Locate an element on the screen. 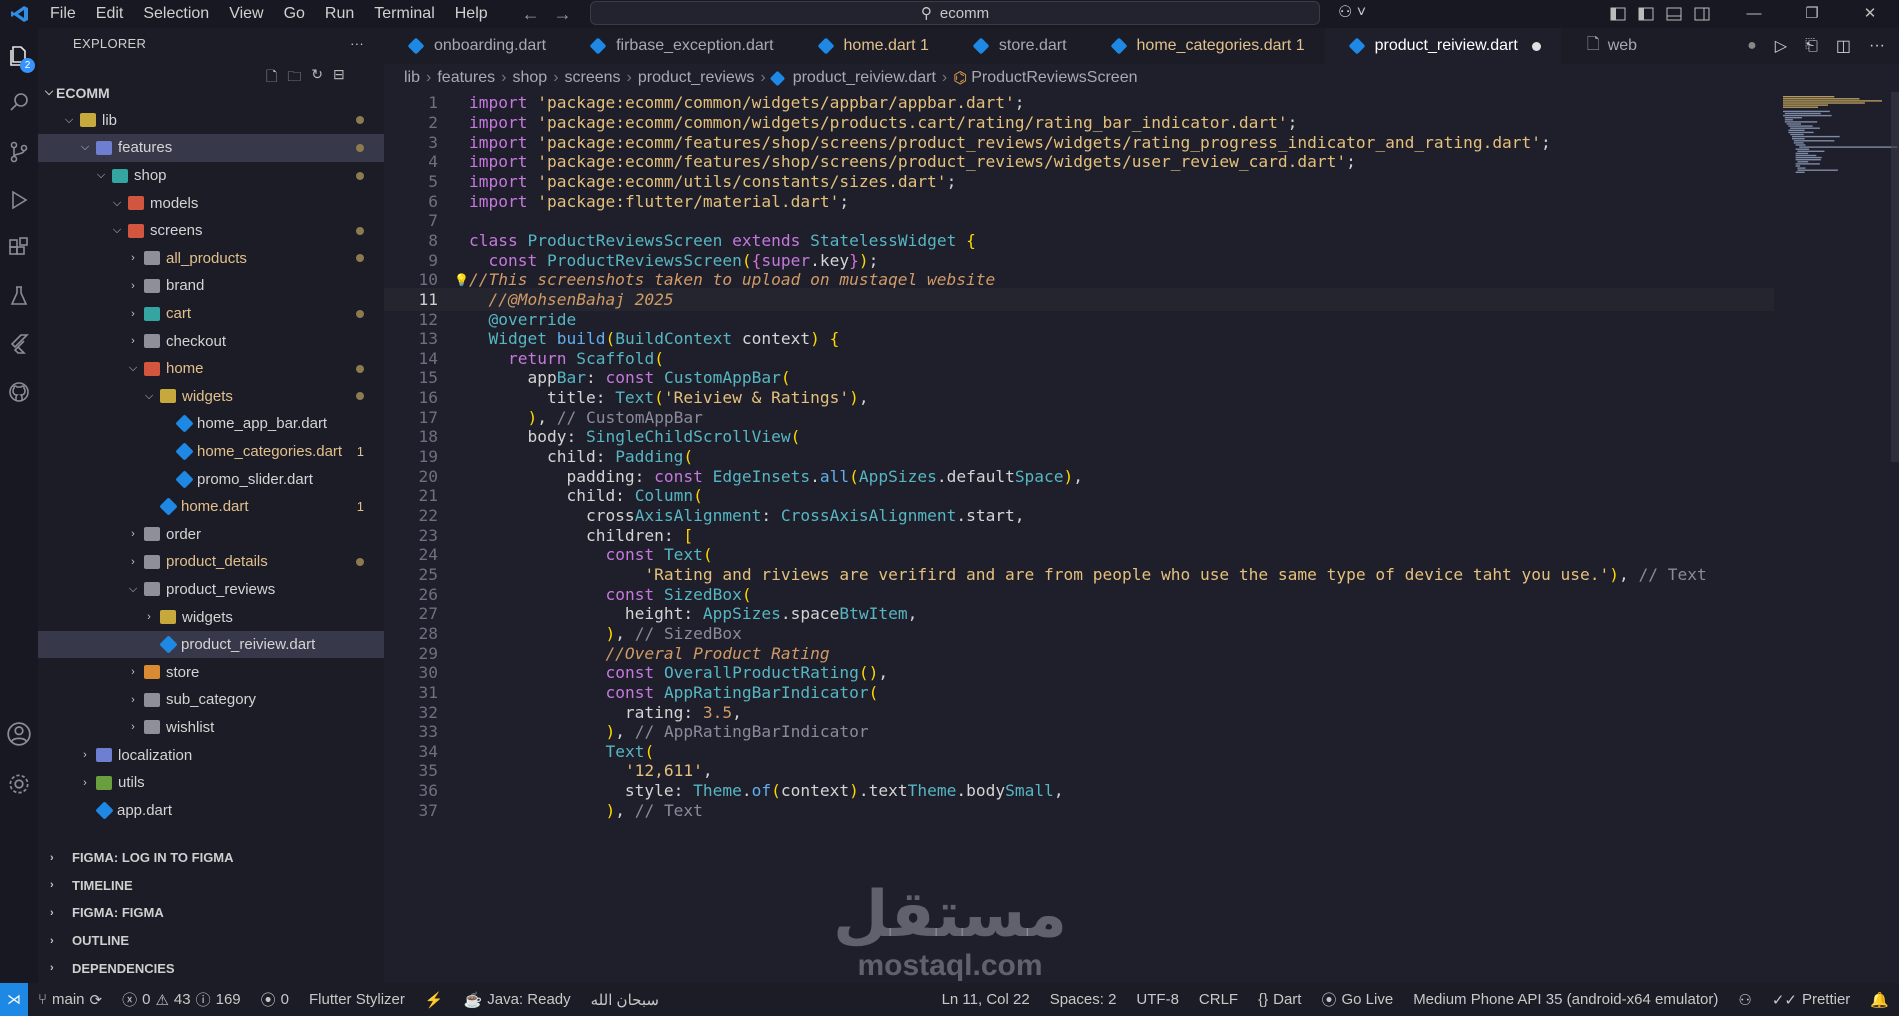  sidebar-section: › TIMELINE is located at coordinates (211, 886).